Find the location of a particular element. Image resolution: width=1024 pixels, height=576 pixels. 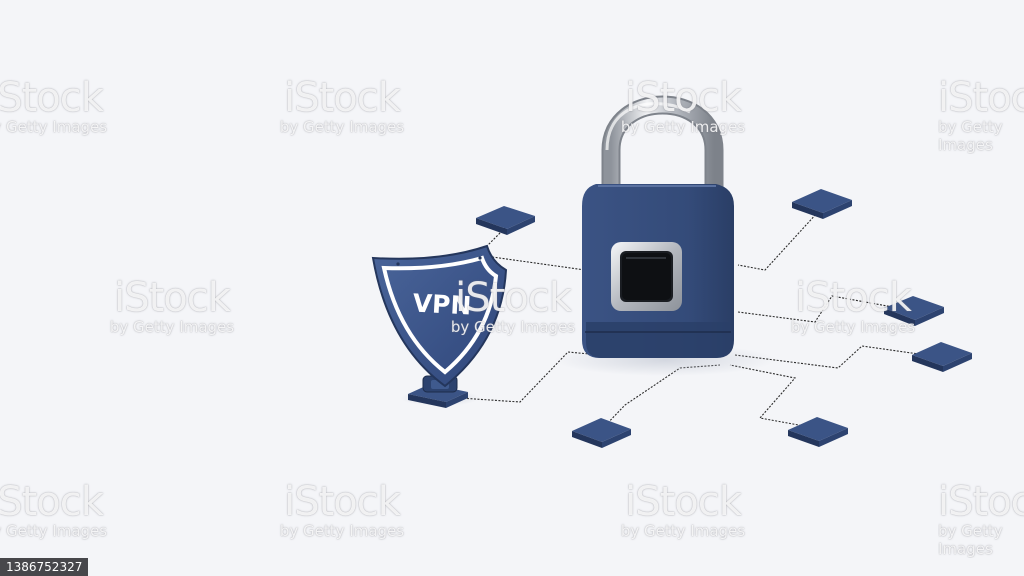

padlock is located at coordinates (665, 235).